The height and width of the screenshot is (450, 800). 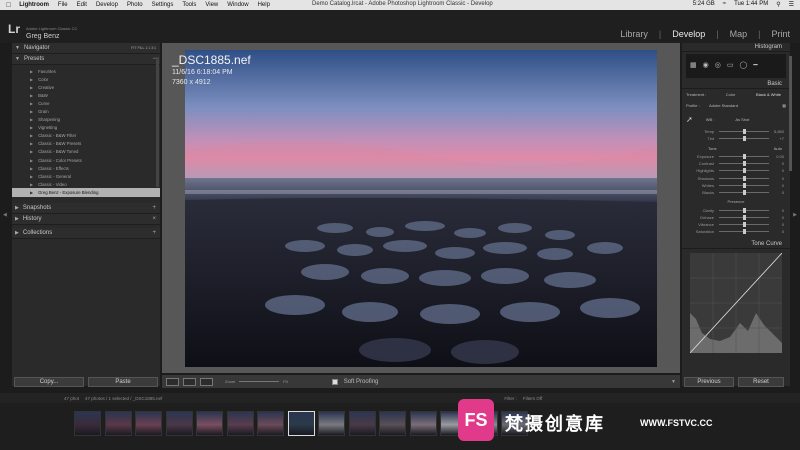 I want to click on navigator-header: ▼ Navigator FIT FILL 1:1 3:1, so click(x=86, y=48).